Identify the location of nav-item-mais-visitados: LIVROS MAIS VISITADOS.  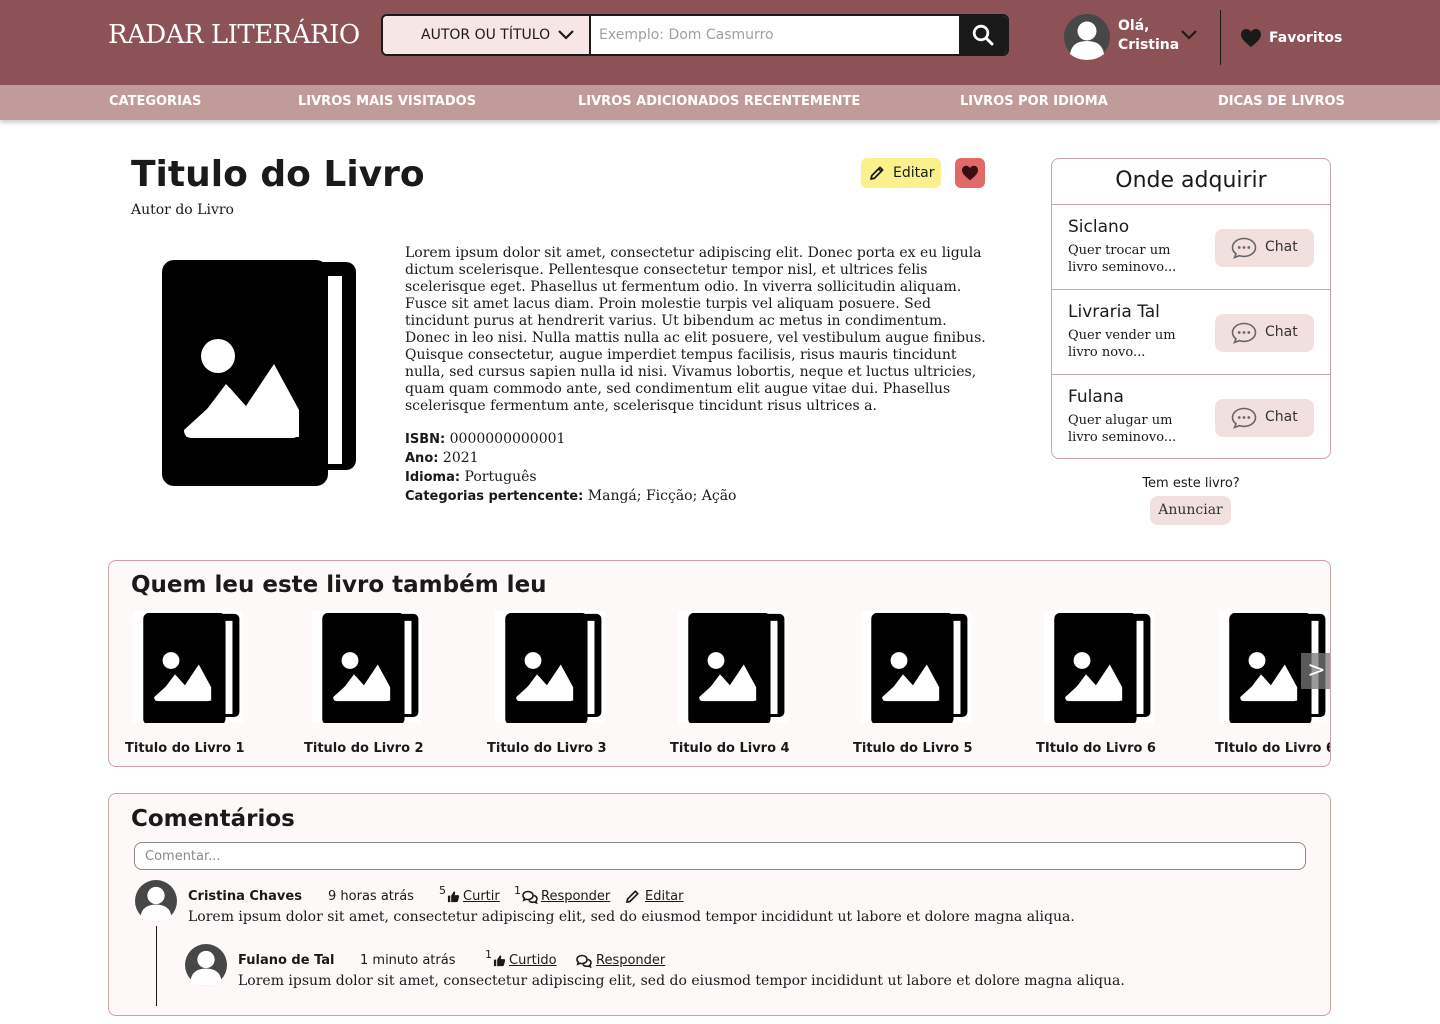
(387, 101).